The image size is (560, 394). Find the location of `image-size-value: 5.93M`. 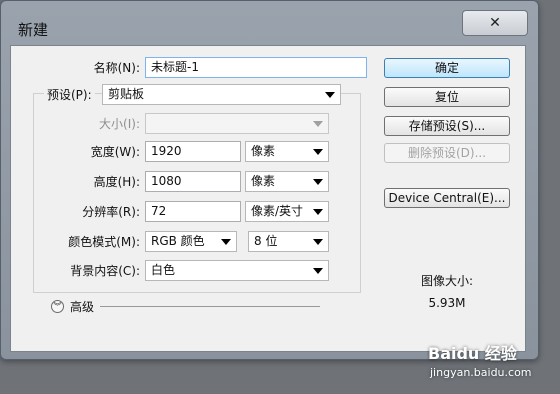

image-size-value: 5.93M is located at coordinates (447, 303).